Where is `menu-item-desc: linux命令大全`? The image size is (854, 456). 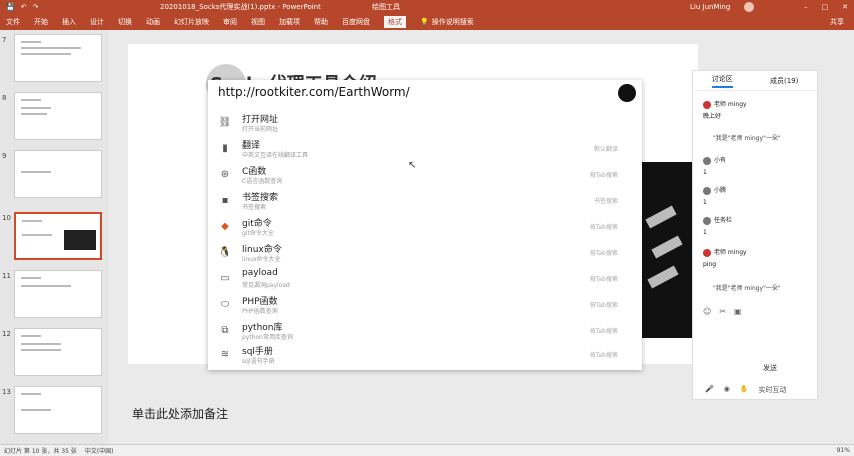
menu-item-desc: linux命令大全 is located at coordinates (261, 259).